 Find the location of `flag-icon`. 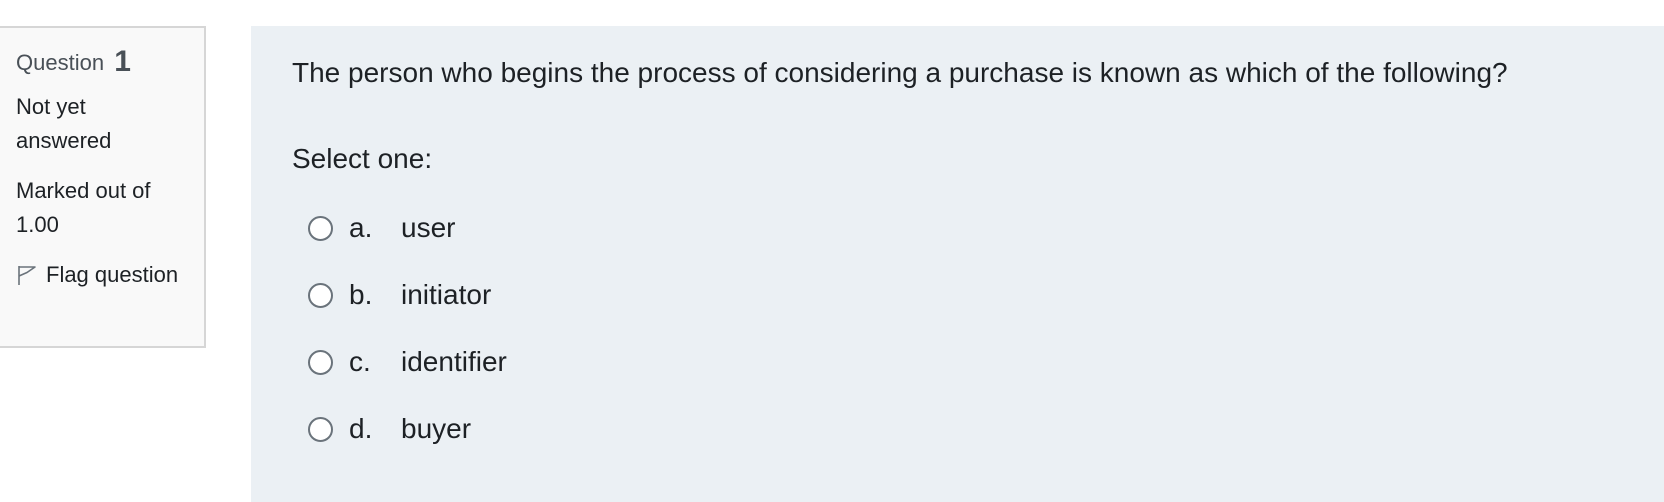

flag-icon is located at coordinates (27, 273).